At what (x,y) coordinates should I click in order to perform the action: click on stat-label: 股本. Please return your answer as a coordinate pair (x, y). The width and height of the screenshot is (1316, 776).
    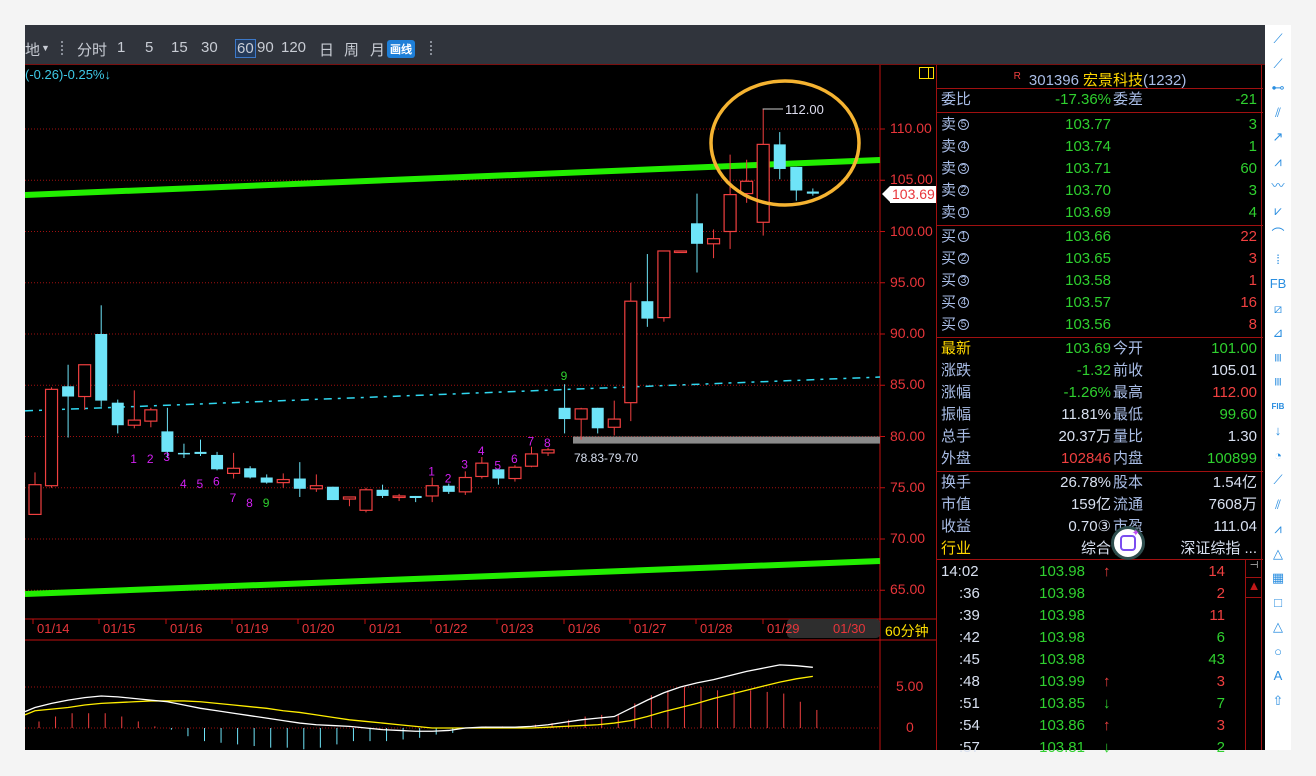
    Looking at the image, I should click on (1128, 482).